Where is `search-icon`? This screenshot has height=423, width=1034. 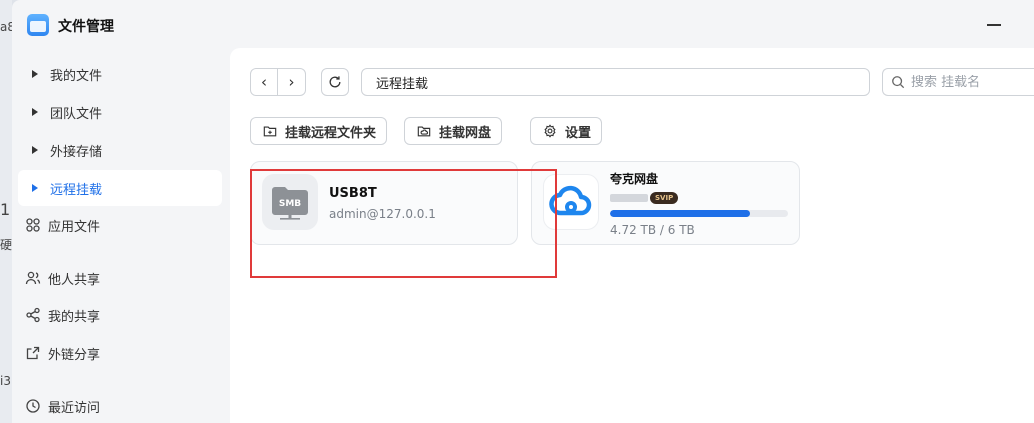 search-icon is located at coordinates (898, 82).